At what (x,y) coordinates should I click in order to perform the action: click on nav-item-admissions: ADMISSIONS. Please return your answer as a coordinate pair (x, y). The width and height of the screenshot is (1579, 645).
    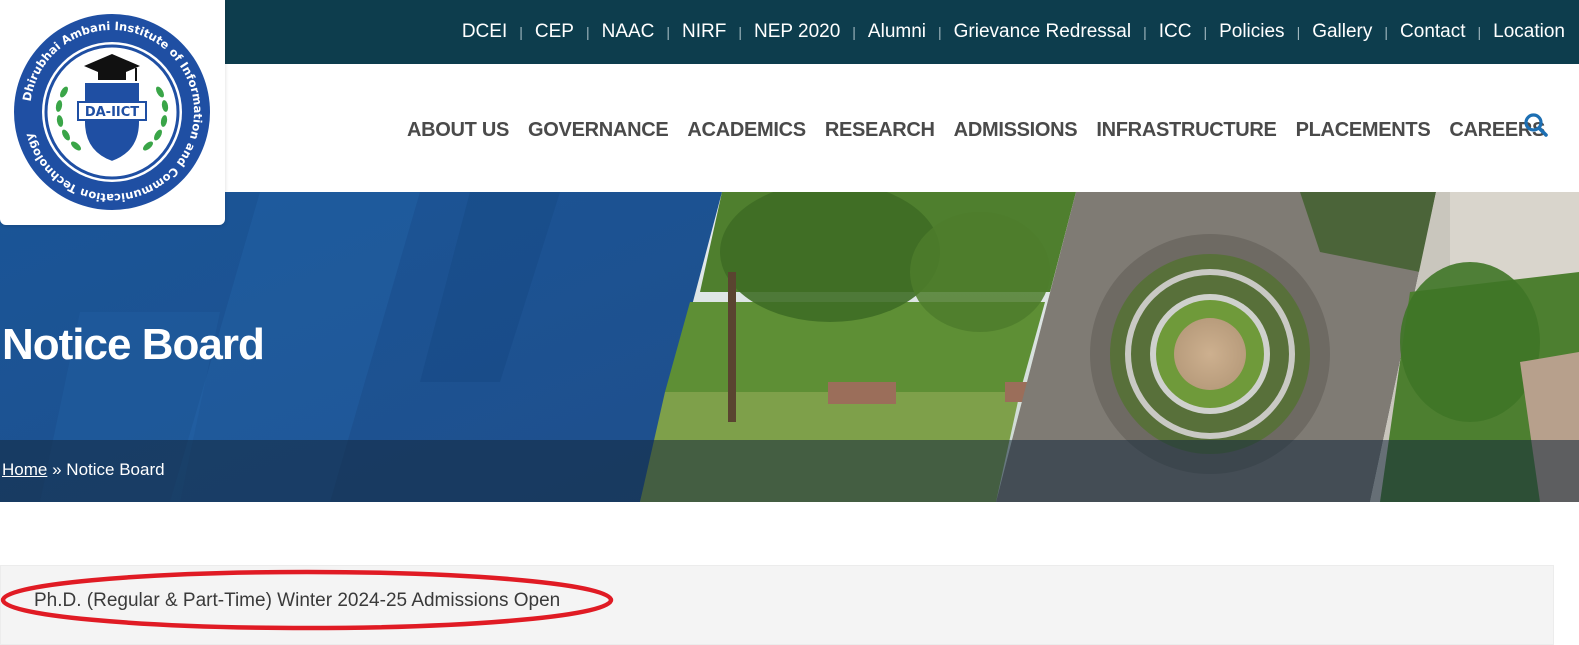
    Looking at the image, I should click on (1016, 130).